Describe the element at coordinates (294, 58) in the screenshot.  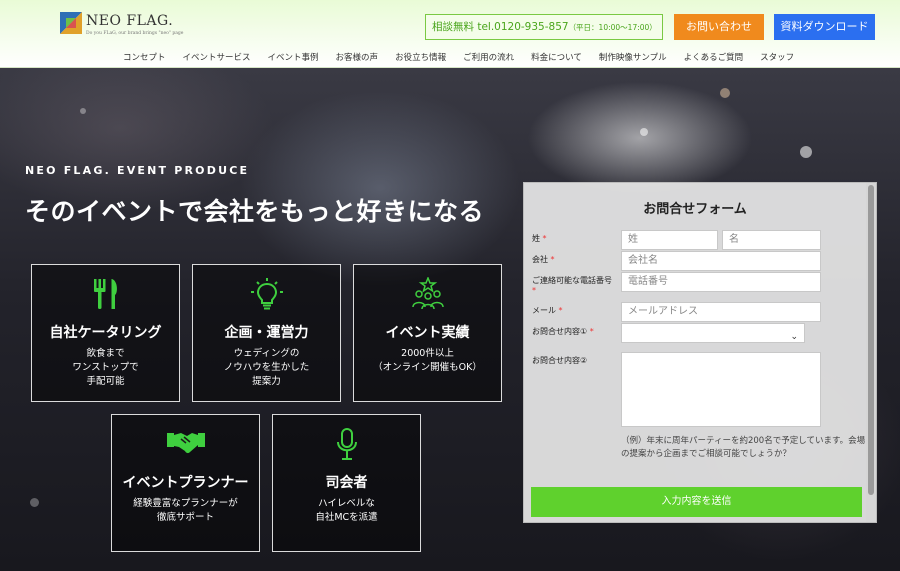
I see `nav-event-cases: イベント事例` at that location.